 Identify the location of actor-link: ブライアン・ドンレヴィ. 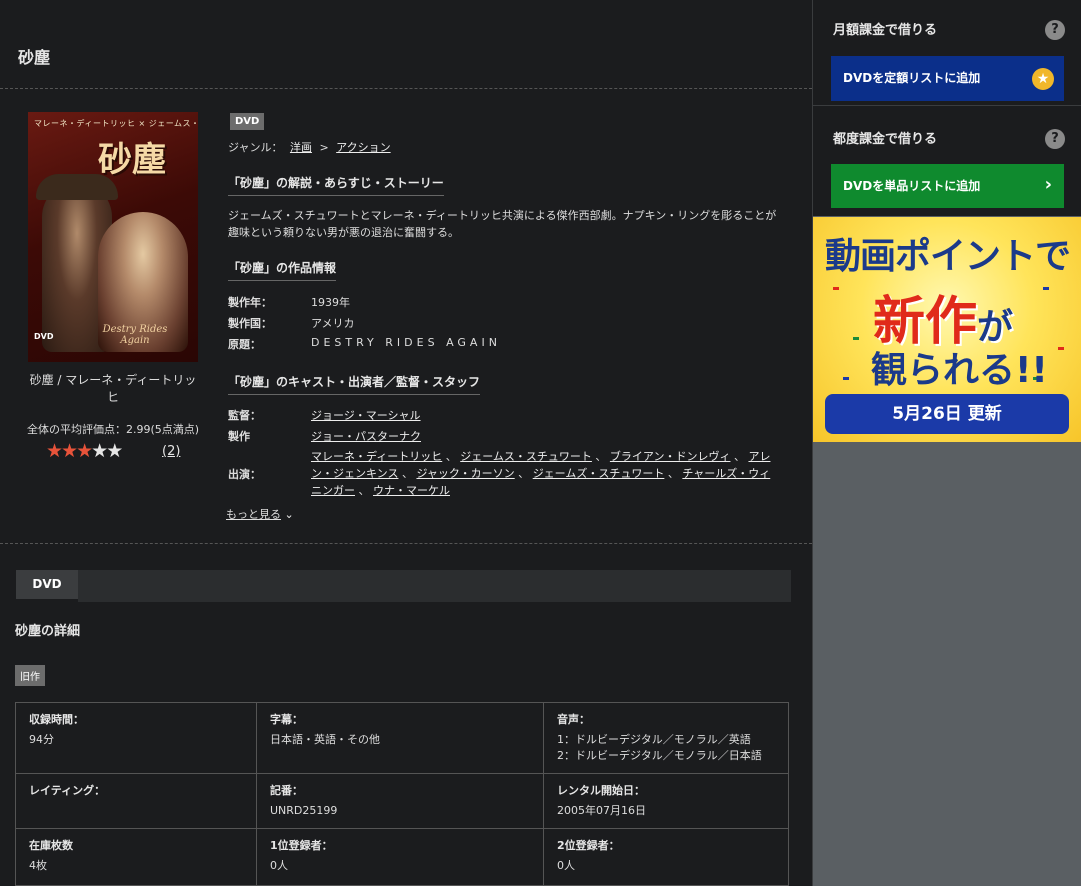
(670, 456).